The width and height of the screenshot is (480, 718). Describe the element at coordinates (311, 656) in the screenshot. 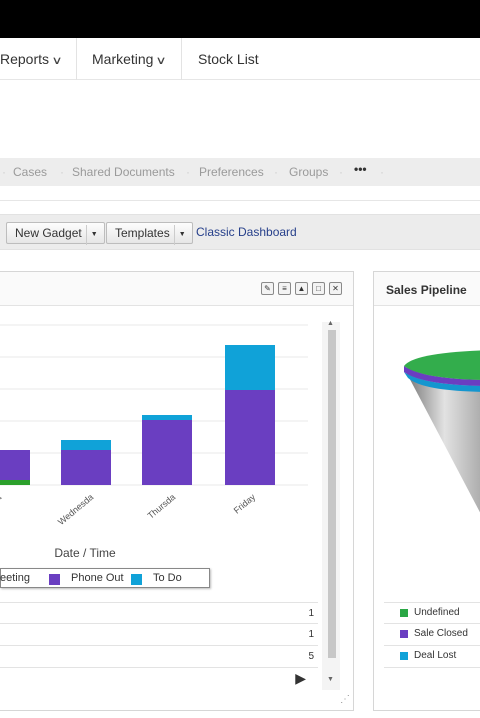

I see `row-value: 5` at that location.